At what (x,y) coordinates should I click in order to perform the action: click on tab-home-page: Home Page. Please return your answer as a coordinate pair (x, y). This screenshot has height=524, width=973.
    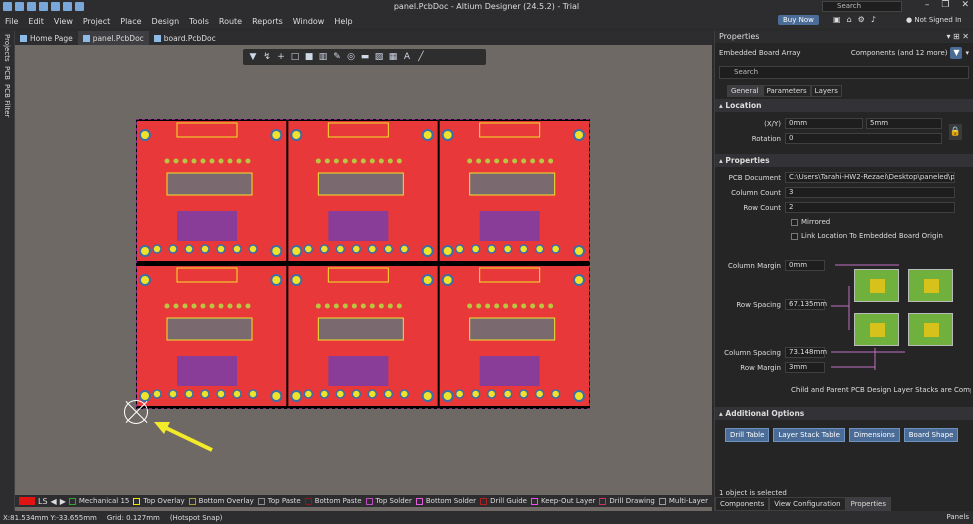
    Looking at the image, I should click on (46, 38).